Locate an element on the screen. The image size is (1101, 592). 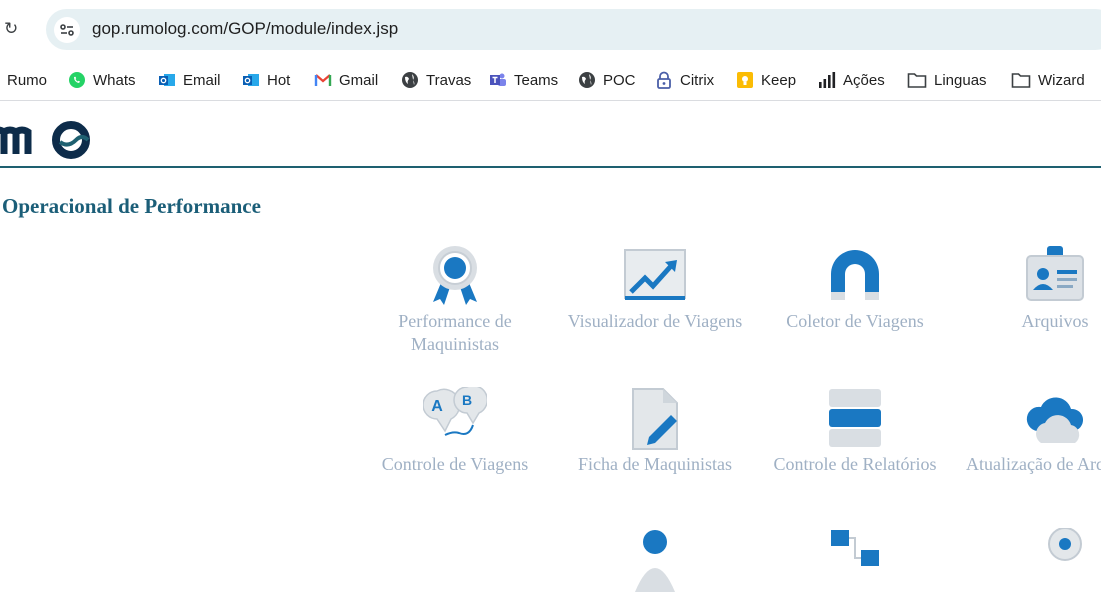
company-logo is located at coordinates (45, 140).